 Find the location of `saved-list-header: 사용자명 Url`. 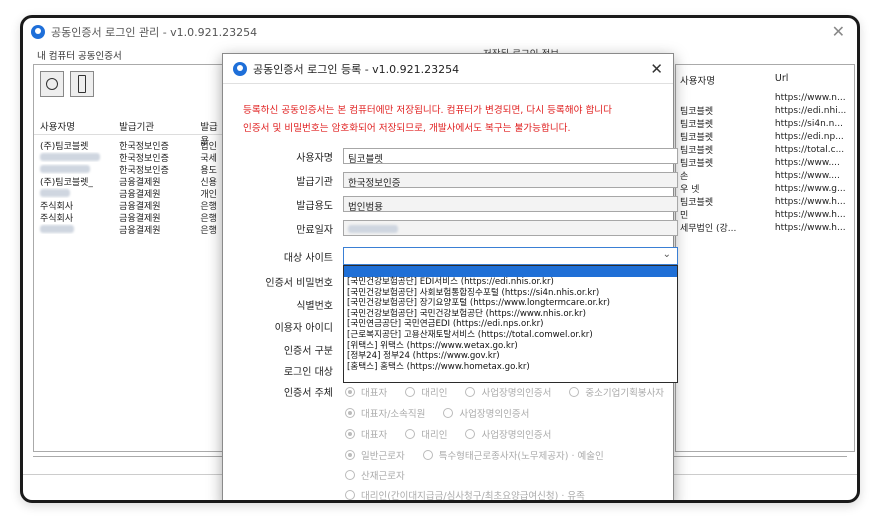

saved-list-header: 사용자명 Url is located at coordinates (765, 80).